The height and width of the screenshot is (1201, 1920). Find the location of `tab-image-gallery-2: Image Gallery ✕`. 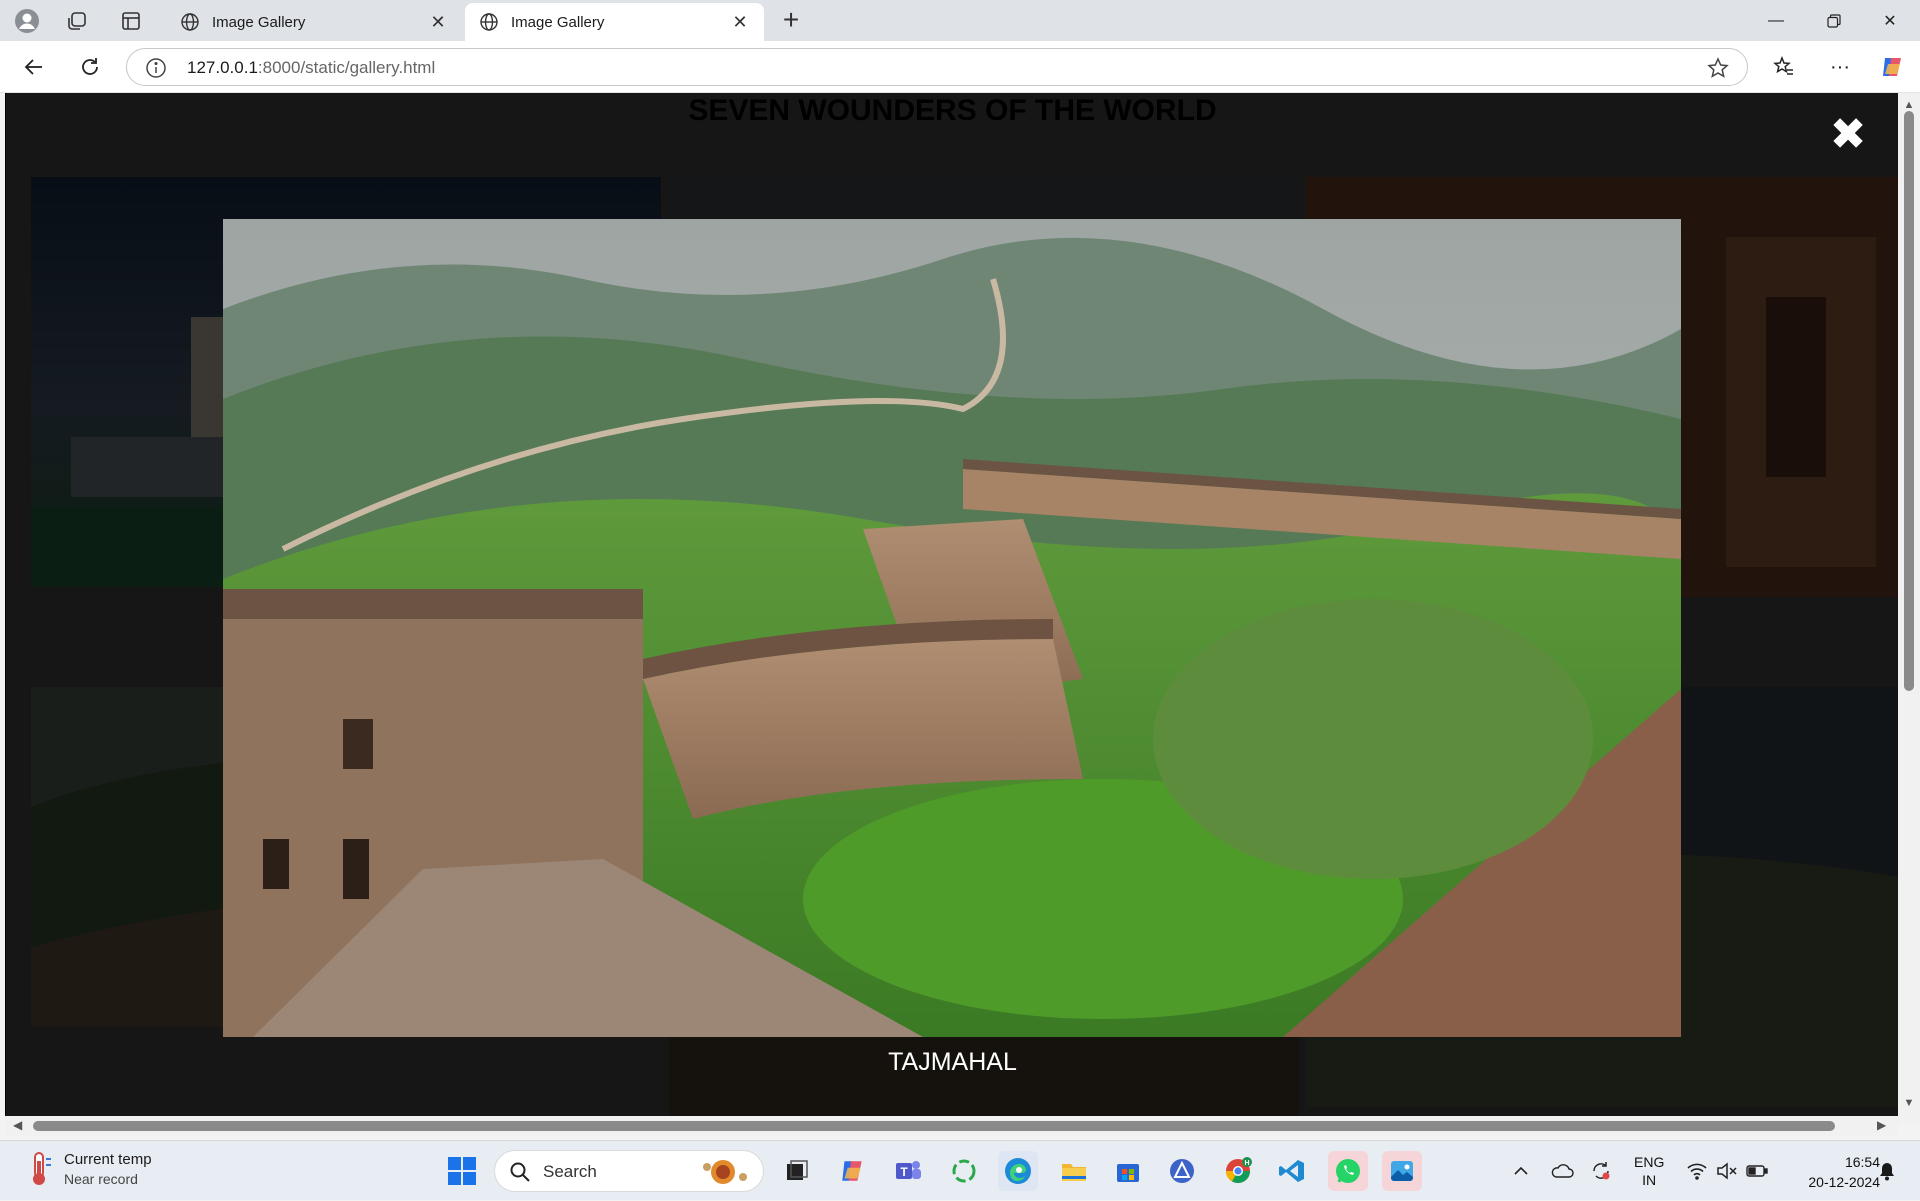

tab-image-gallery-2: Image Gallery ✕ is located at coordinates (614, 22).